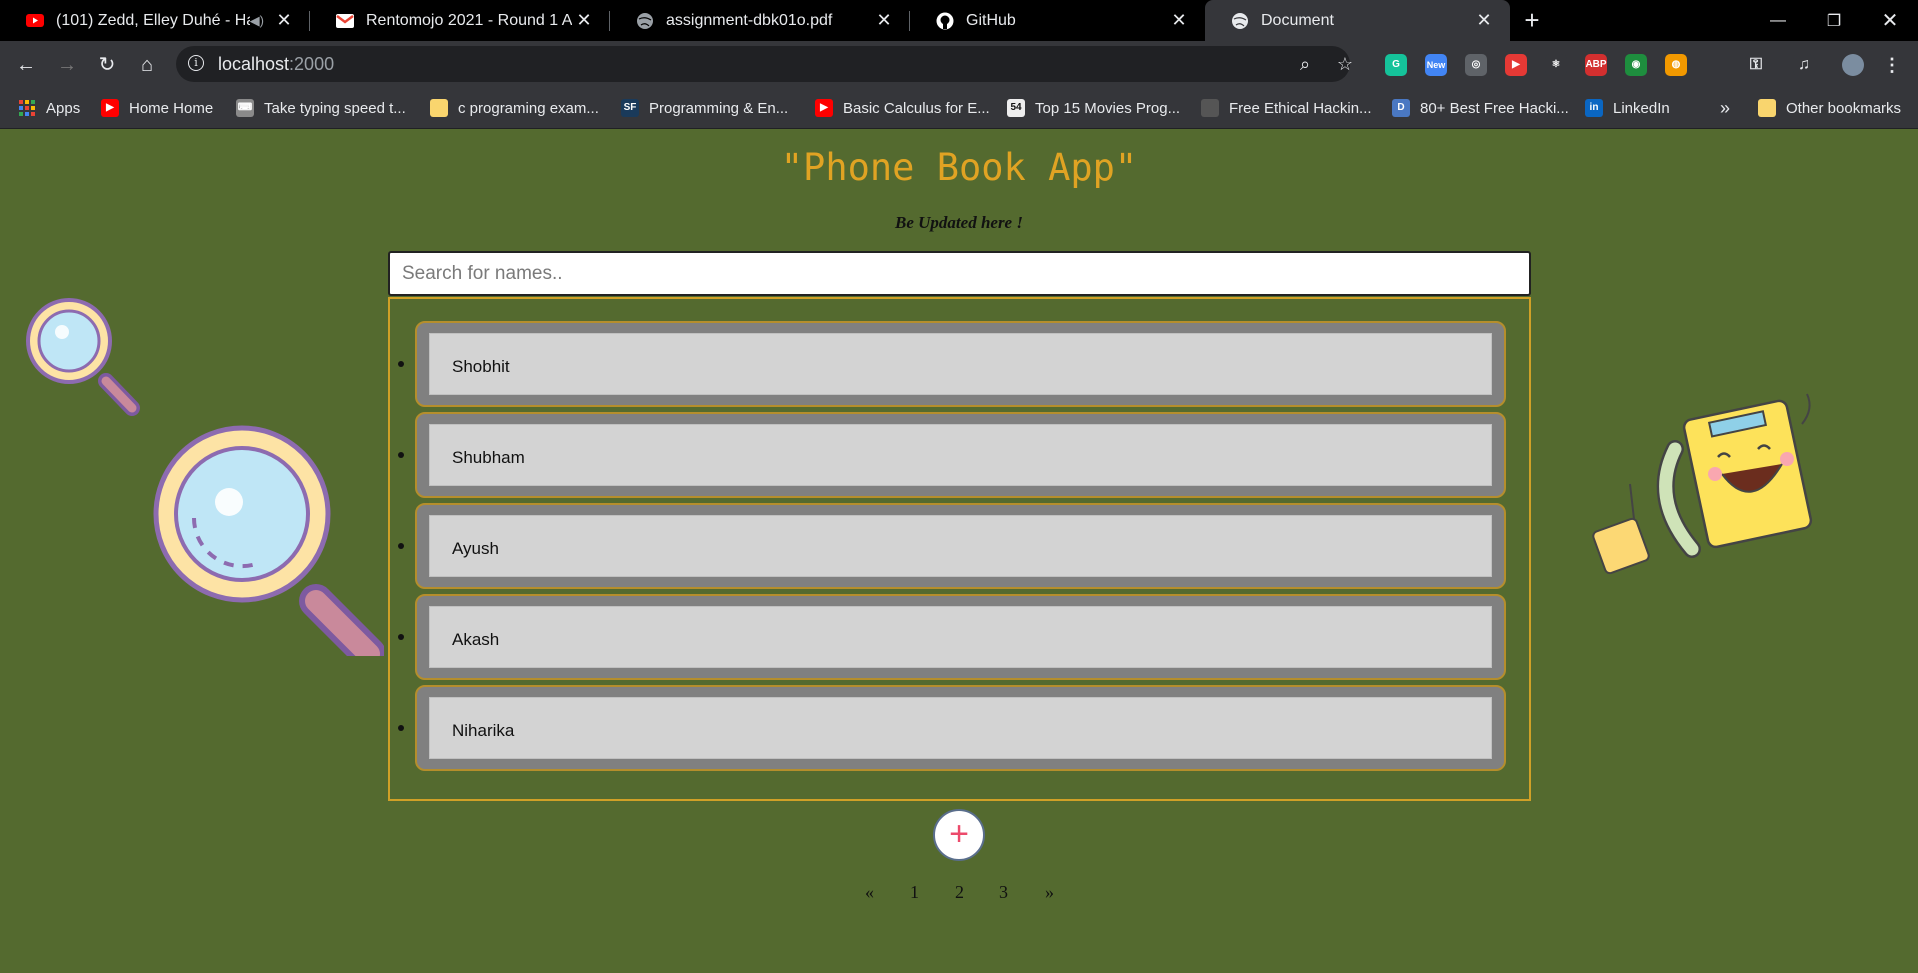 Image resolution: width=1918 pixels, height=973 pixels. What do you see at coordinates (1890, 20) in the screenshot?
I see `close-window-icon: ✕` at bounding box center [1890, 20].